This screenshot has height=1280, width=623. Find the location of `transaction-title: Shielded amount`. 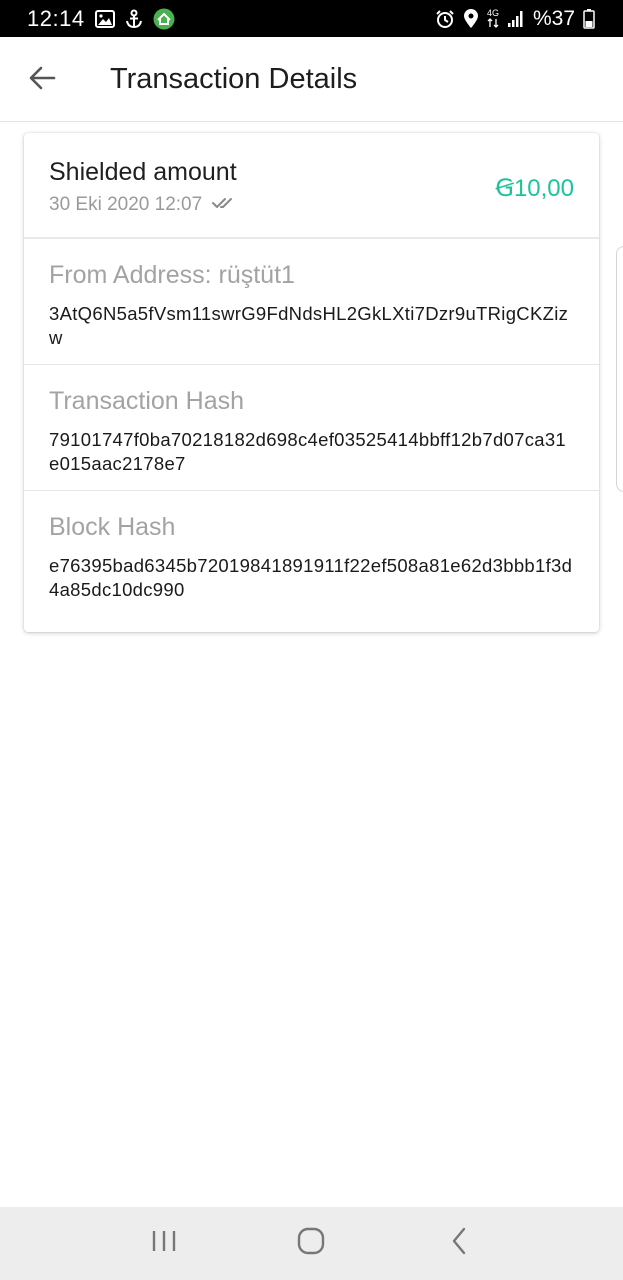

transaction-title: Shielded amount is located at coordinates (143, 172).